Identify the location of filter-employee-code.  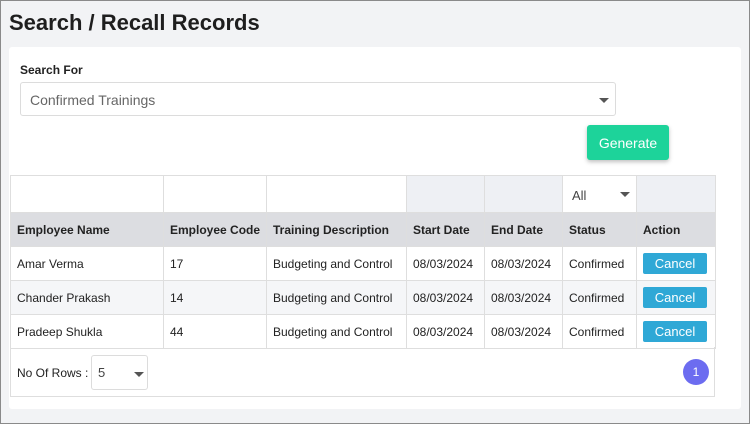
(215, 194).